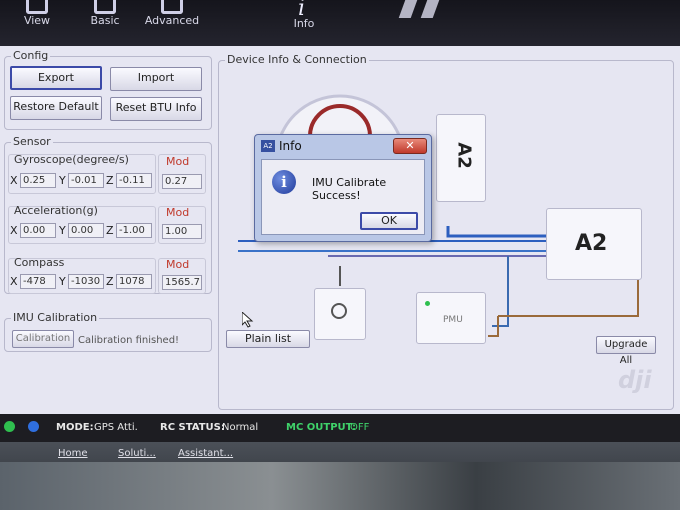 The height and width of the screenshot is (510, 680). I want to click on toolbar-advanced-label: Advanced, so click(172, 20).